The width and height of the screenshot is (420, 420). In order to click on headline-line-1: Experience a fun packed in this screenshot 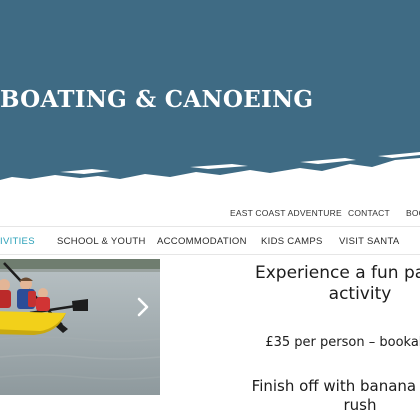, I will do `click(337, 273)`.